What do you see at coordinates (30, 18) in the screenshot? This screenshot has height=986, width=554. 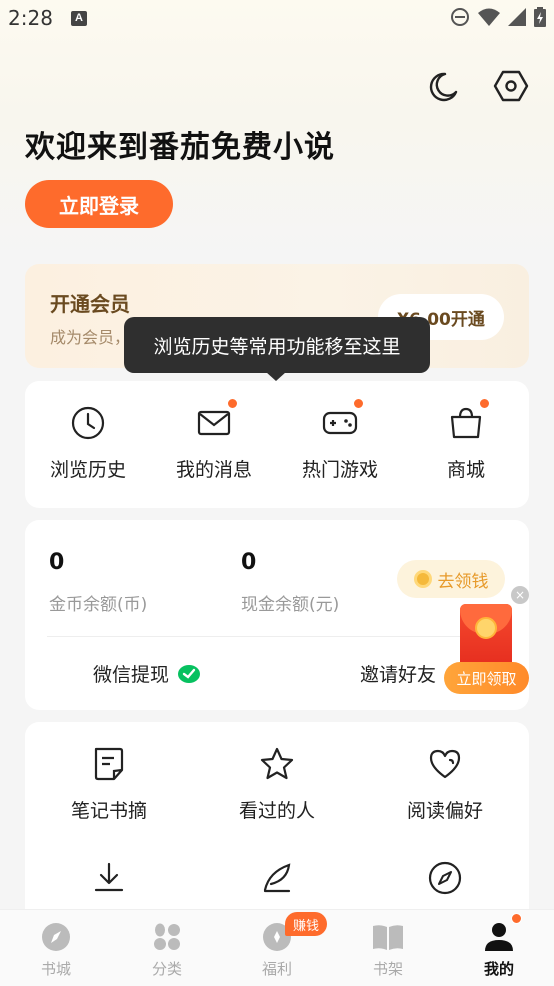 I see `status-time: 2:28` at bounding box center [30, 18].